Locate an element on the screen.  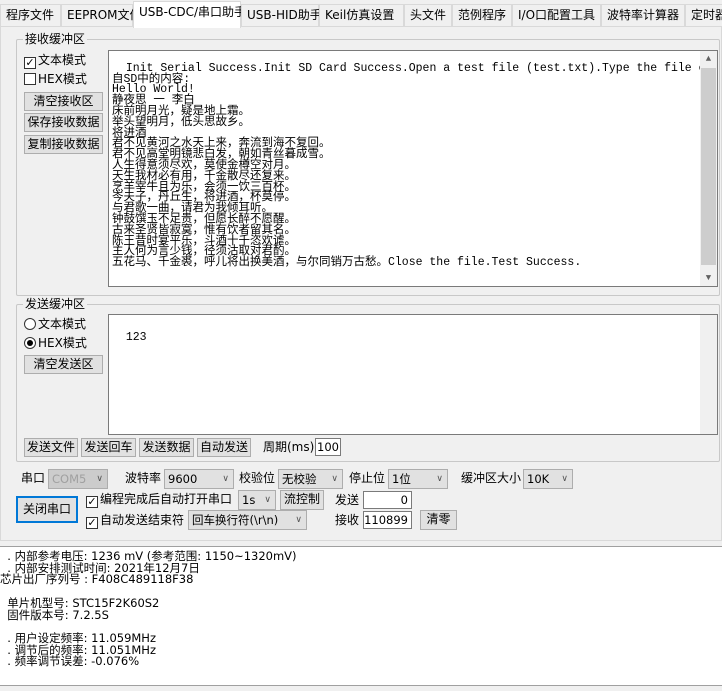
tab-header-file: 头文件 is located at coordinates (428, 15).